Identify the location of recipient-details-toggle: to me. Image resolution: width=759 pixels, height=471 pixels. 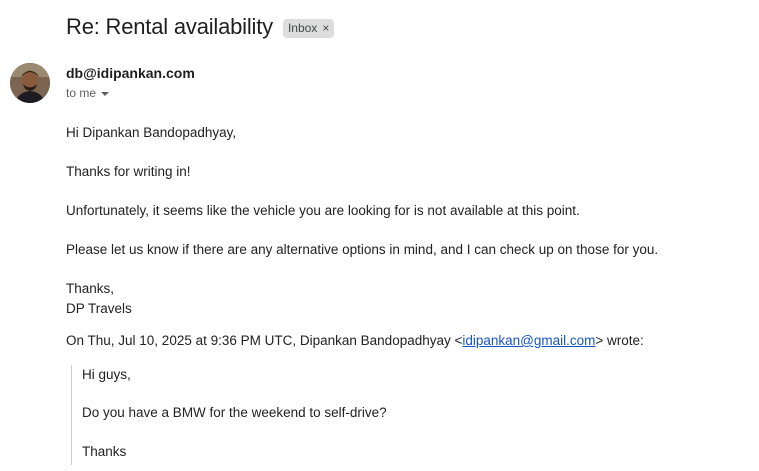
(88, 93).